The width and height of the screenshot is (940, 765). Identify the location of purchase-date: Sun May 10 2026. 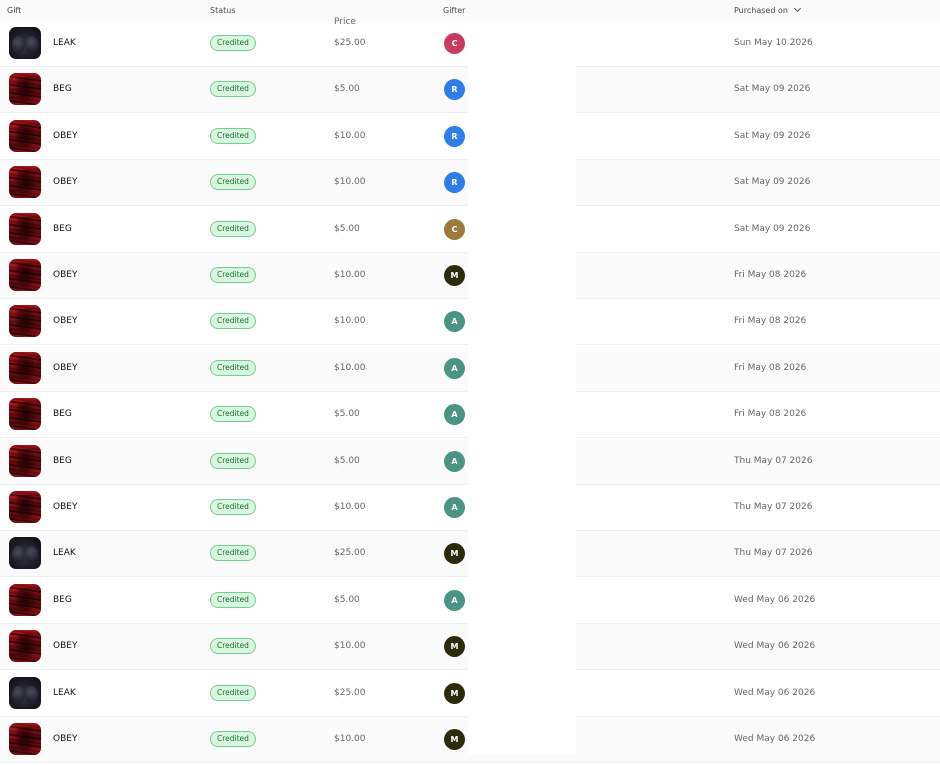
(773, 43).